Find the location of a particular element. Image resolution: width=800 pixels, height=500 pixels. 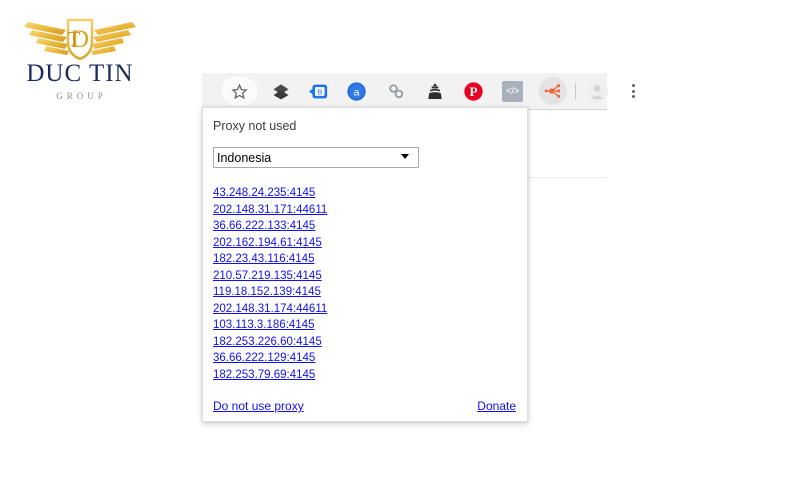

proxy-list-item: 202.162.194.61:4145 is located at coordinates (267, 243).